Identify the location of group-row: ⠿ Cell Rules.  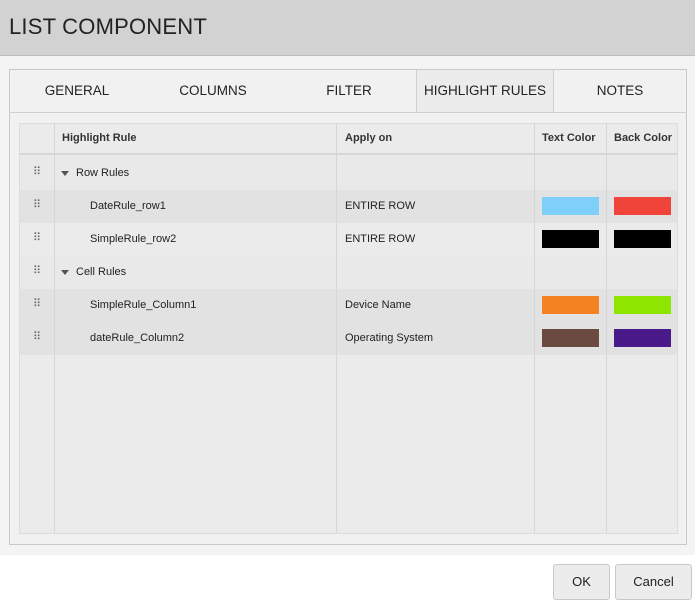
(348, 272).